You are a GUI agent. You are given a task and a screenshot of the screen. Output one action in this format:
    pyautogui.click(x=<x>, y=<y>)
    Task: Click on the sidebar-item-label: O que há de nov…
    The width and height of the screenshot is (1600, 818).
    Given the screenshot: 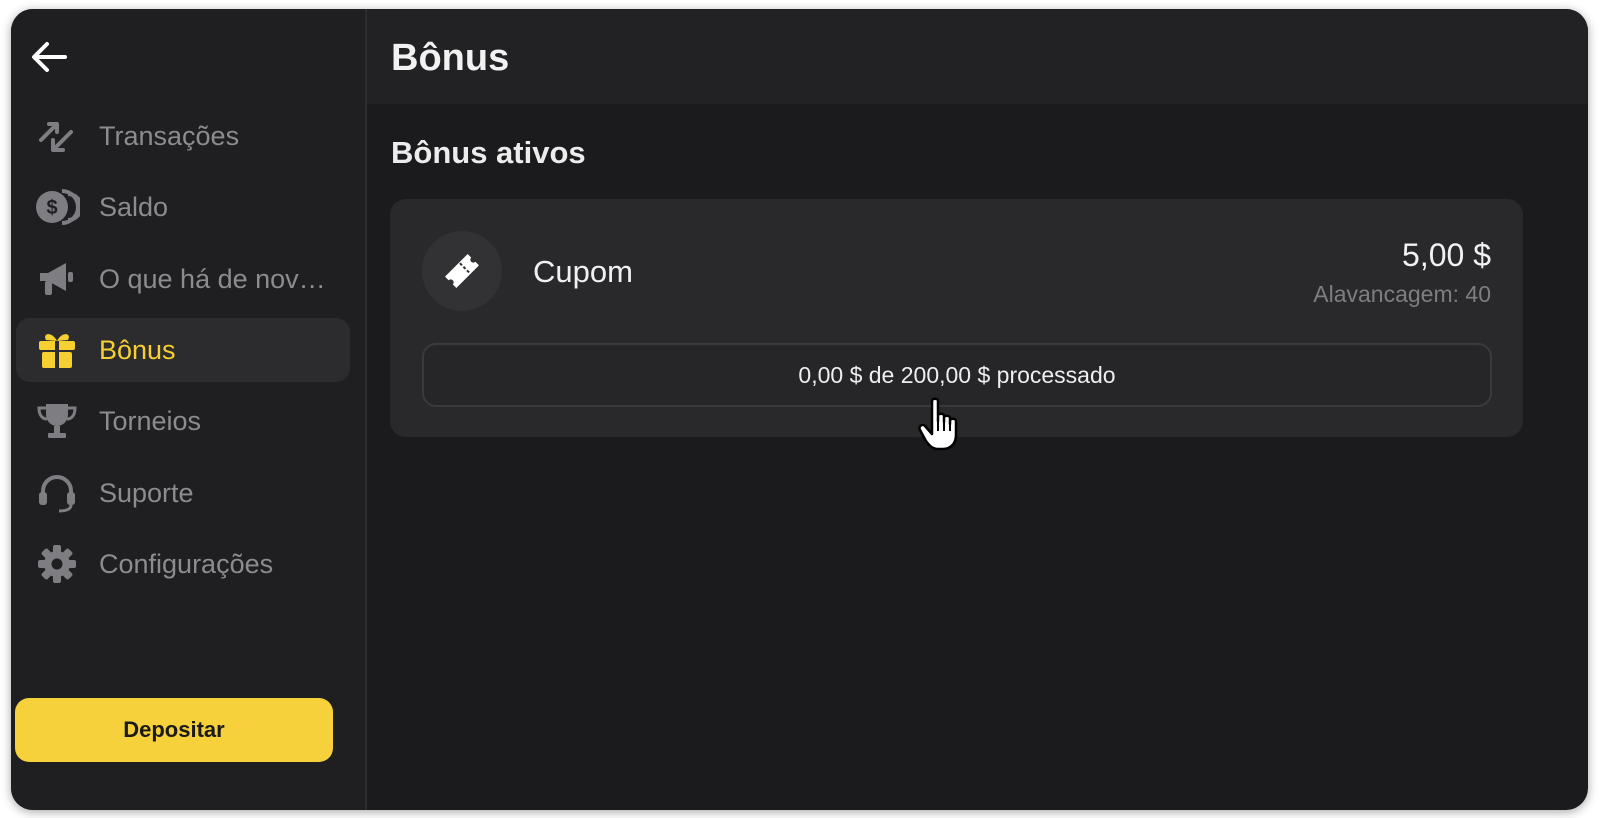 What is the action you would take?
    pyautogui.click(x=212, y=278)
    